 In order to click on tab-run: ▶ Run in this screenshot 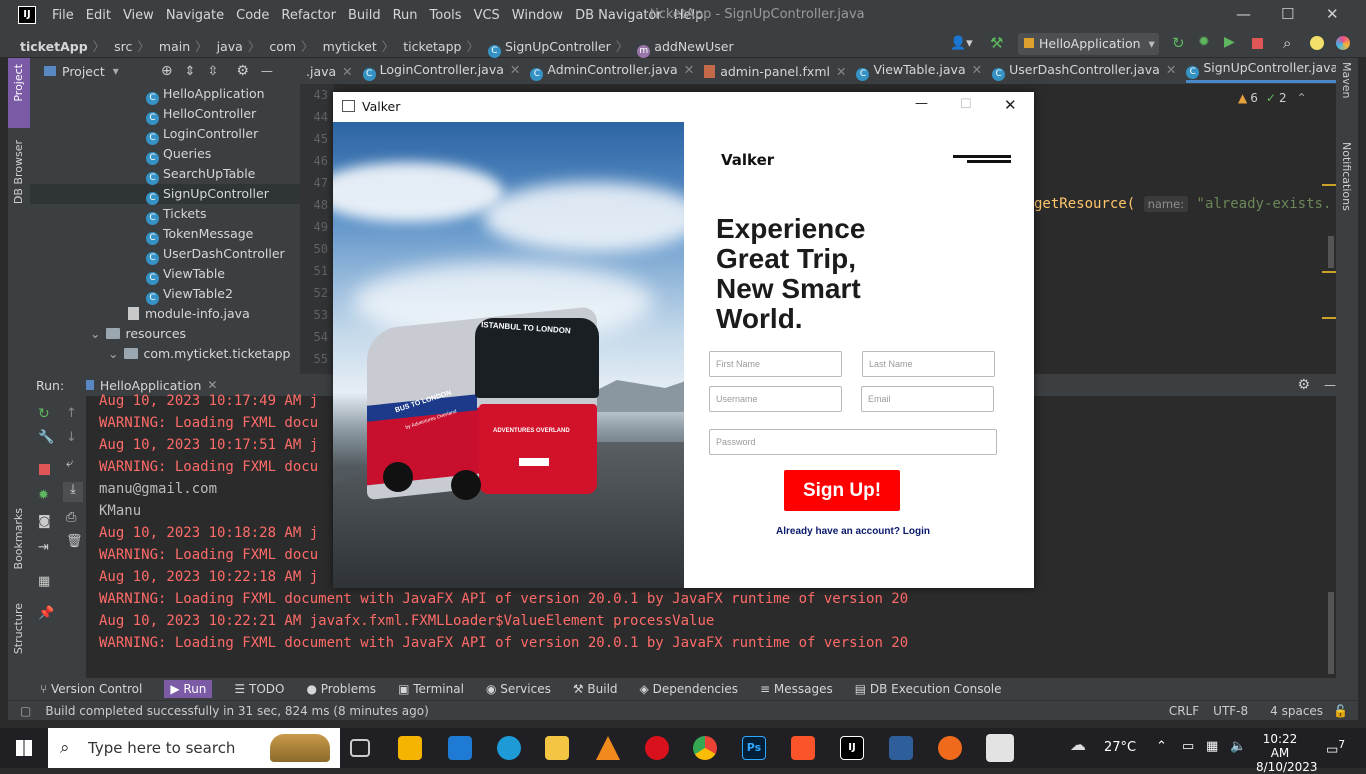, I will do `click(188, 689)`.